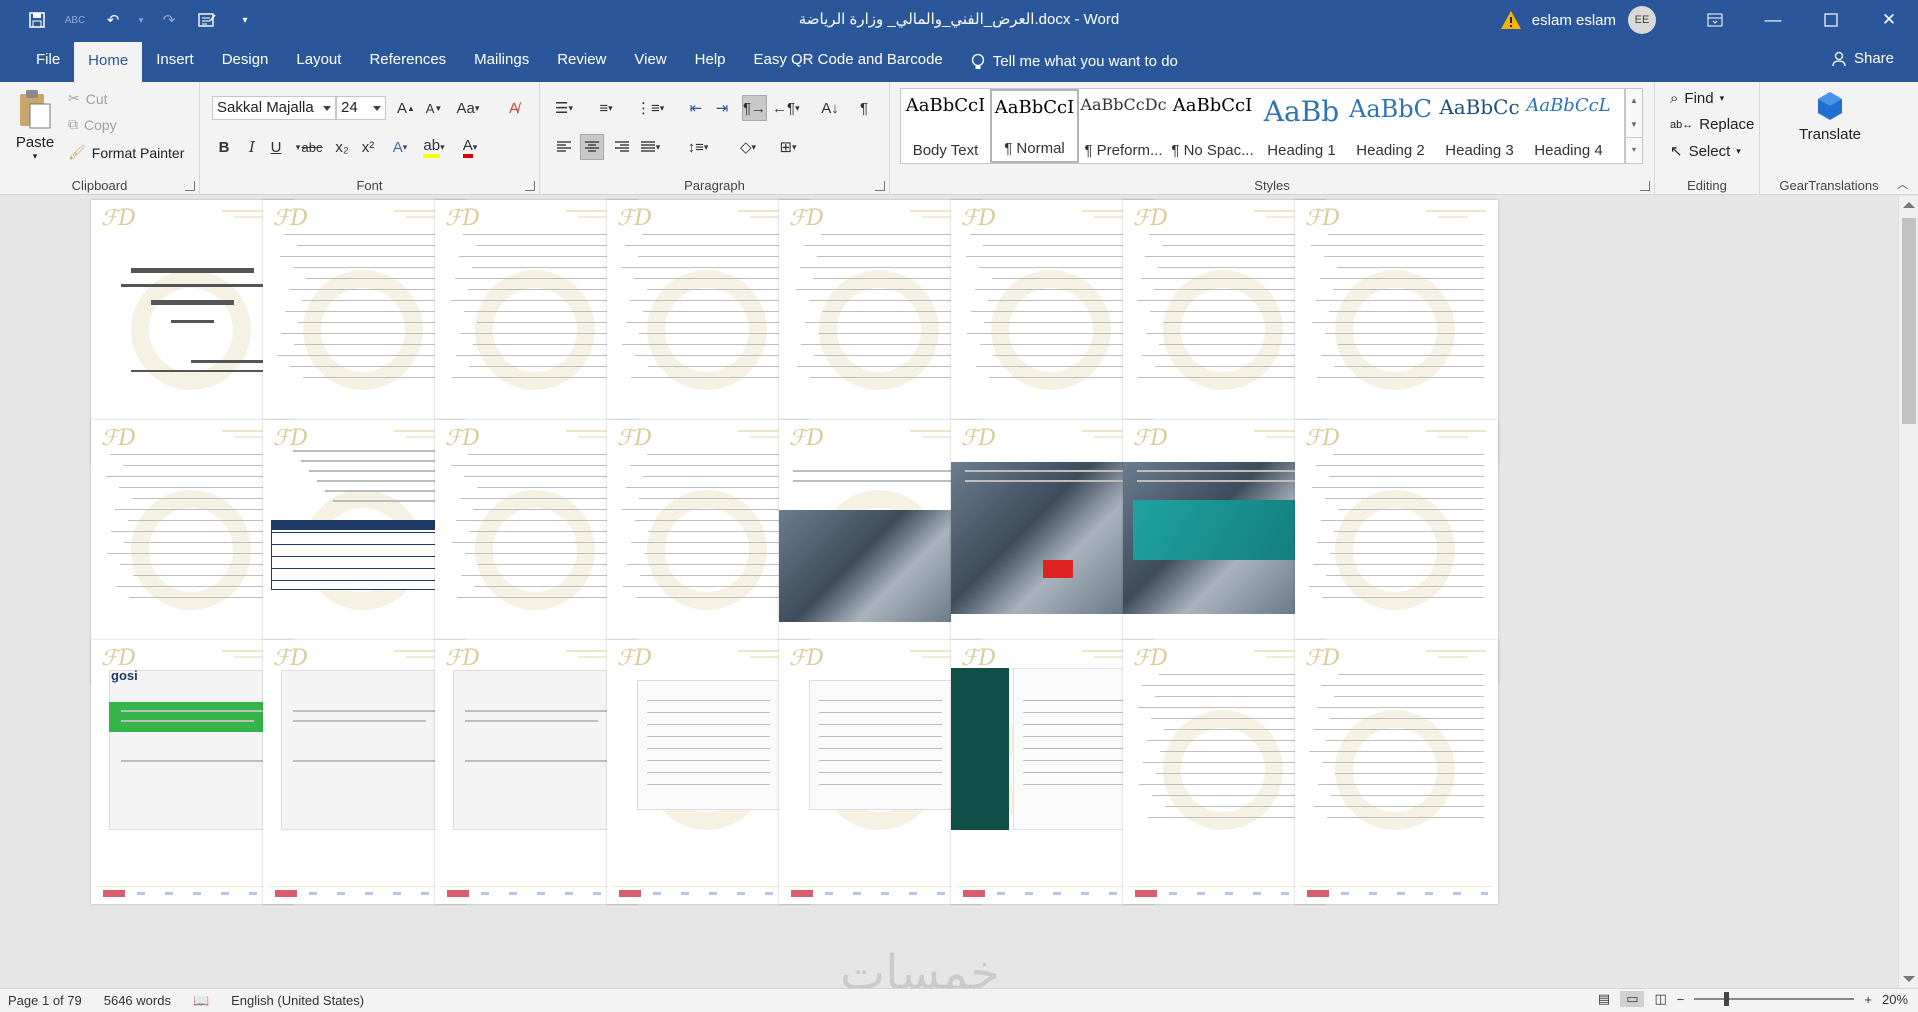 This screenshot has width=1918, height=1012. I want to click on warning-icon, so click(1511, 20).